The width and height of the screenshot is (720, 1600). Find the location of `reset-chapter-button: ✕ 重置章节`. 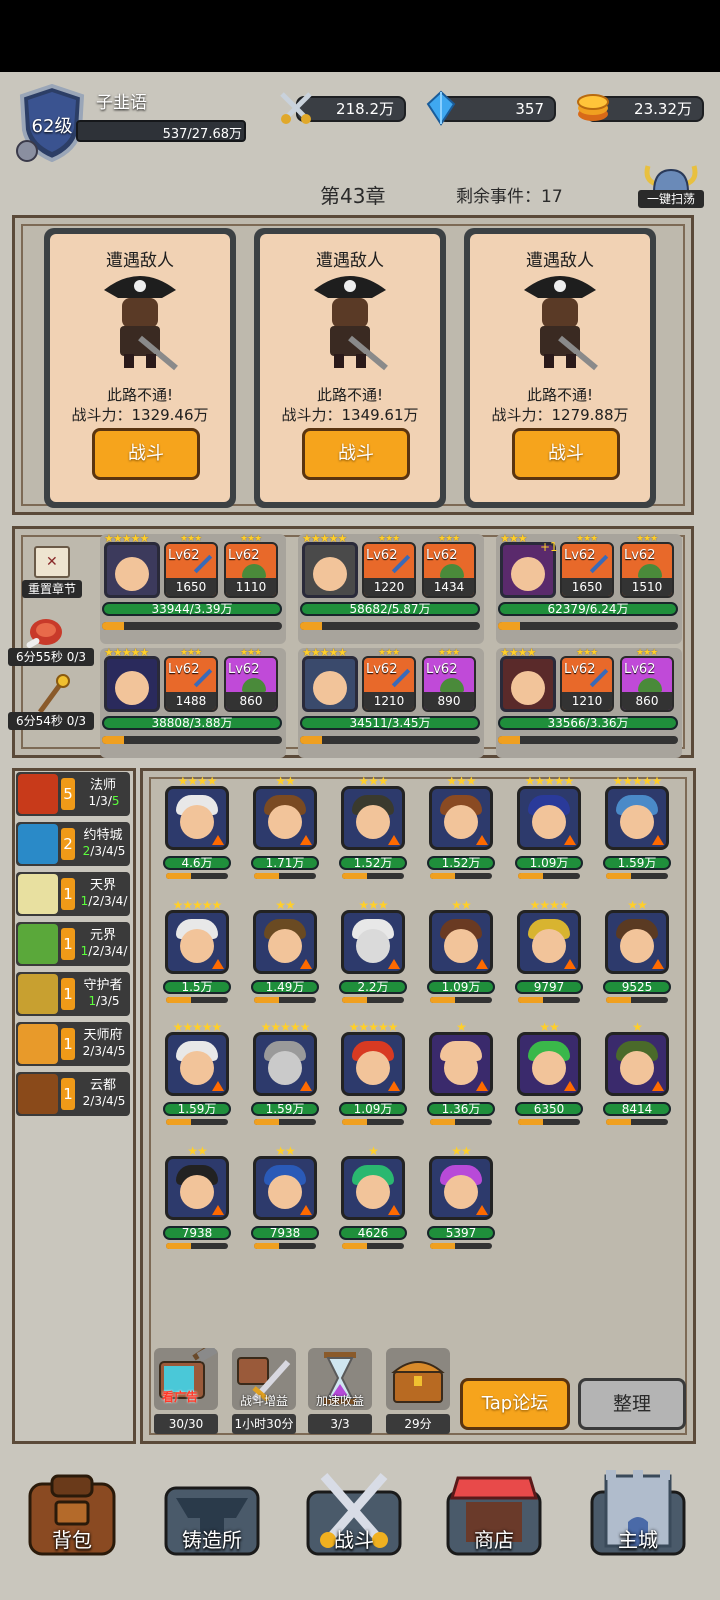

reset-chapter-button: ✕ 重置章节 is located at coordinates (52, 575).